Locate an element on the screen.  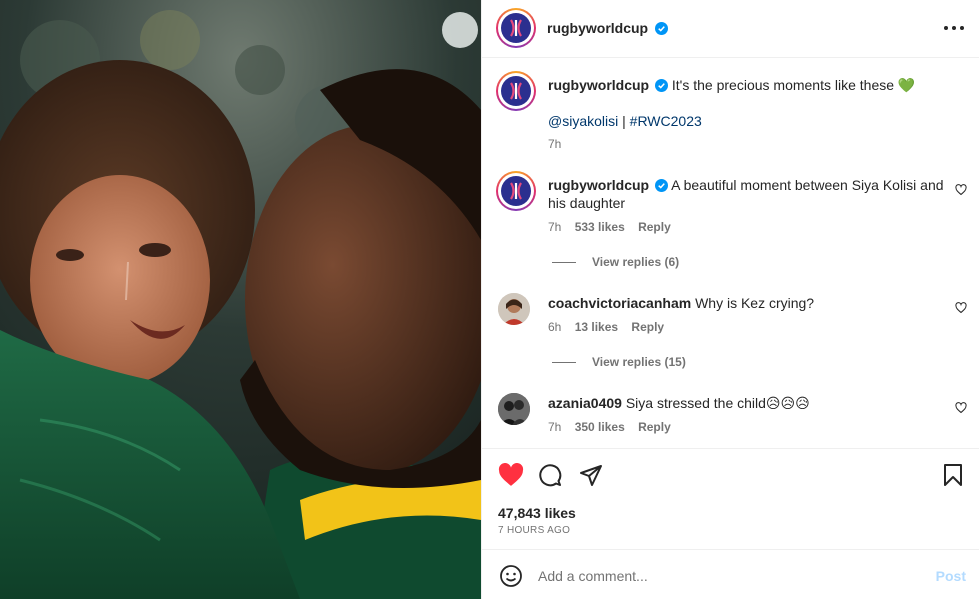
comment-likes: 350 likes is located at coordinates (600, 427).